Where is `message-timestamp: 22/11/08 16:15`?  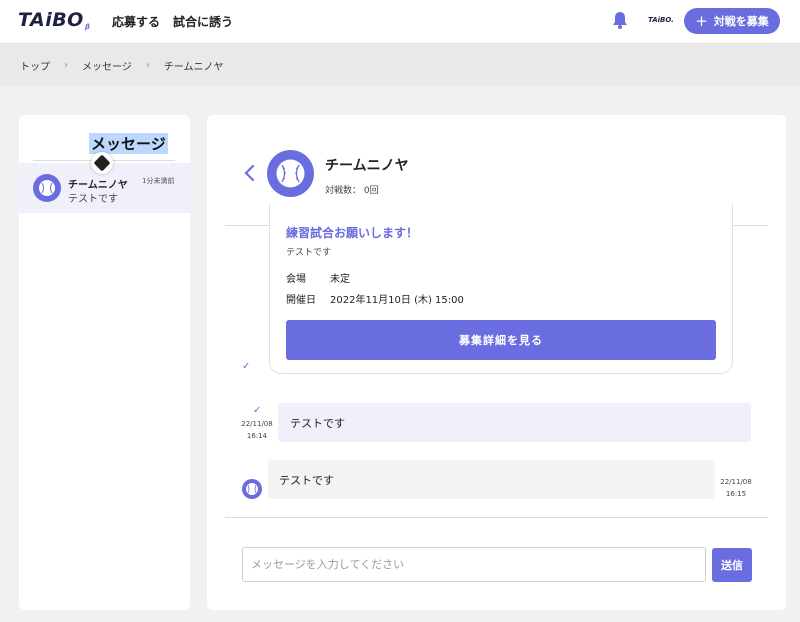 message-timestamp: 22/11/08 16:15 is located at coordinates (736, 488).